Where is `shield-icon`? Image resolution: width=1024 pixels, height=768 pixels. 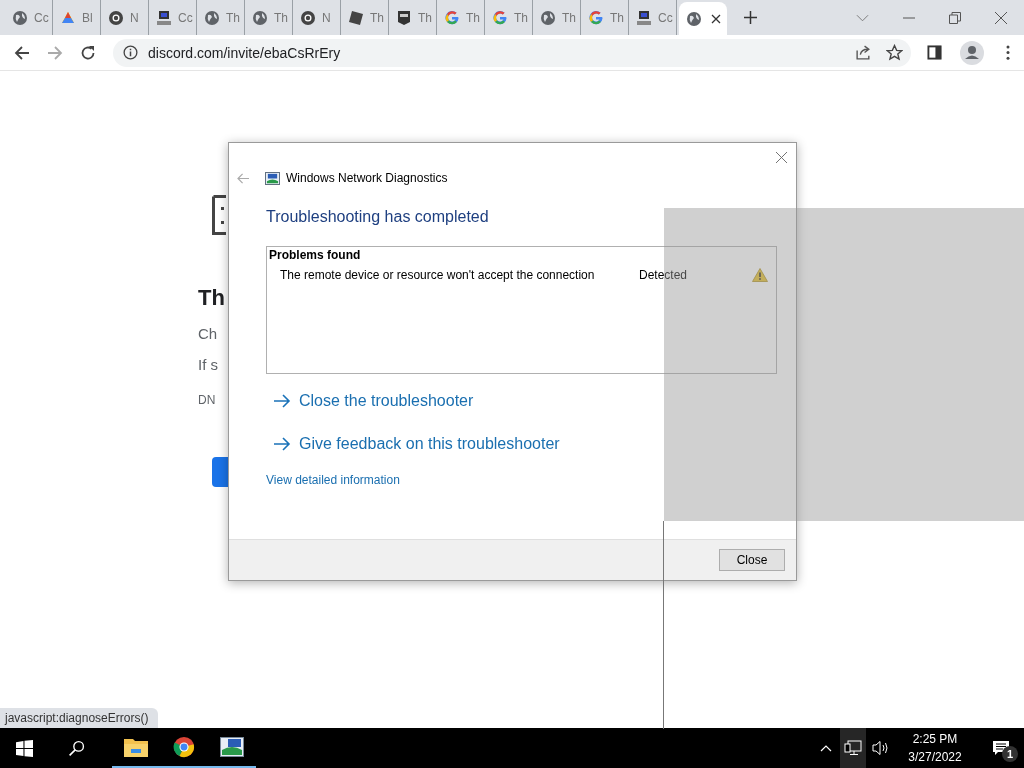 shield-icon is located at coordinates (404, 17).